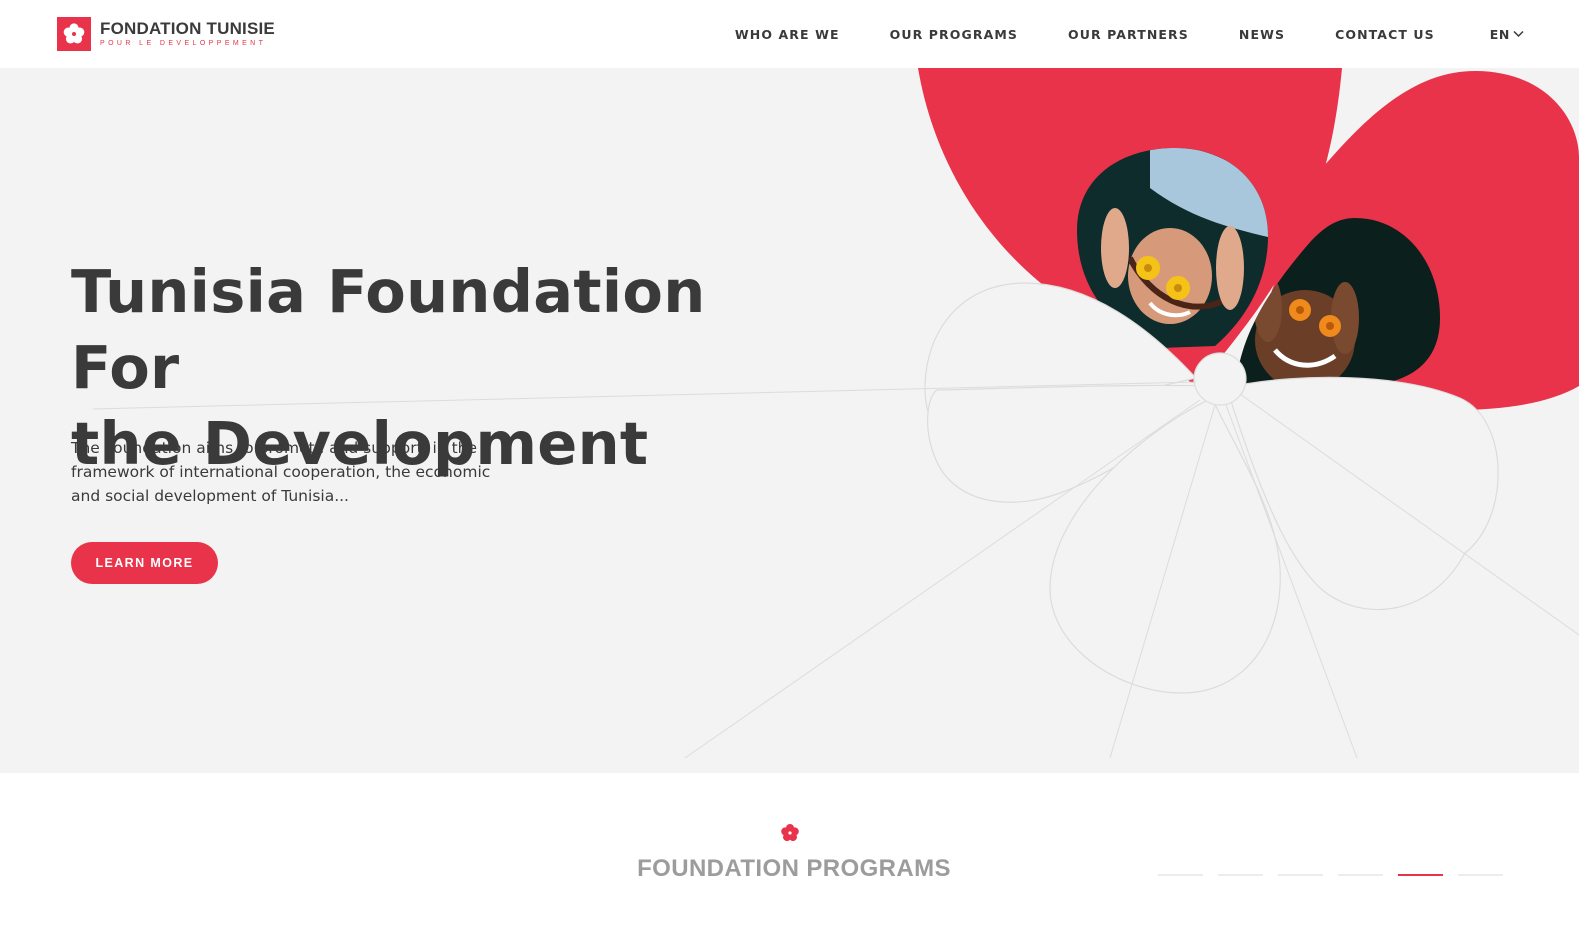 The width and height of the screenshot is (1579, 947). I want to click on nav-item-our-partners: OUR PARTNERS, so click(1128, 34).